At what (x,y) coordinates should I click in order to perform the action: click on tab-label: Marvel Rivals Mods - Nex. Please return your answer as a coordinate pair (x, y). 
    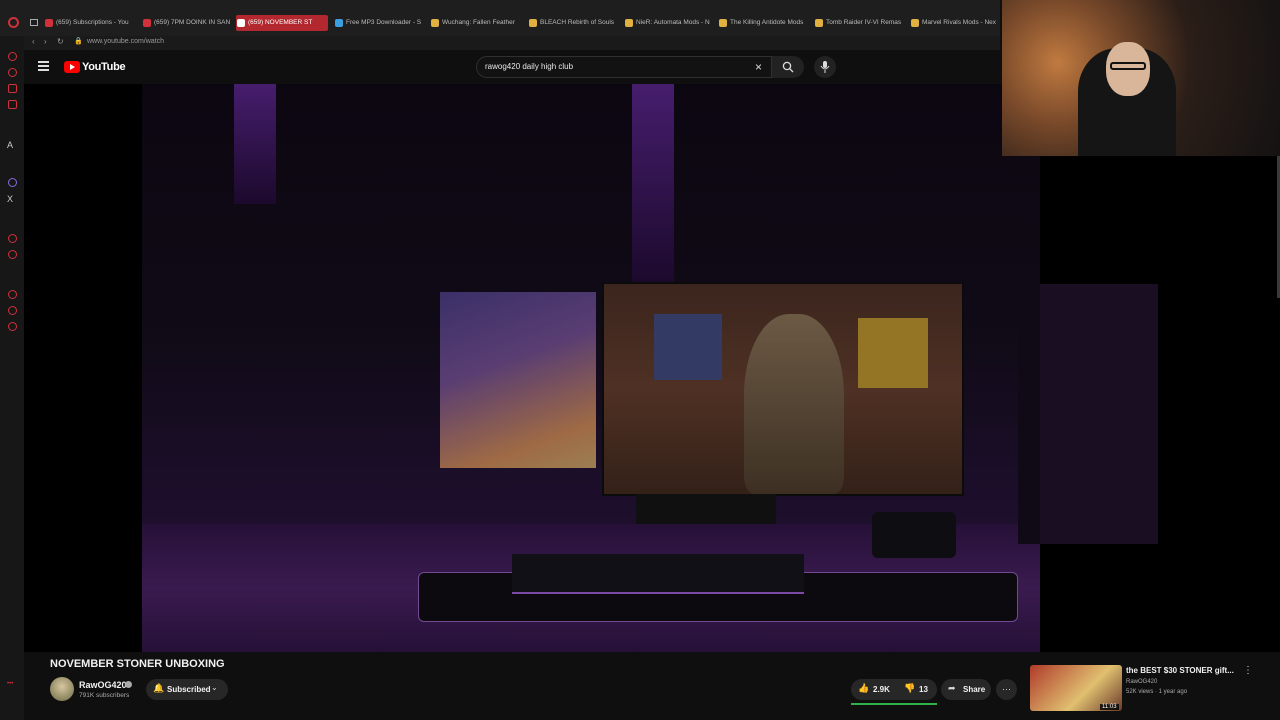
    Looking at the image, I should click on (959, 22).